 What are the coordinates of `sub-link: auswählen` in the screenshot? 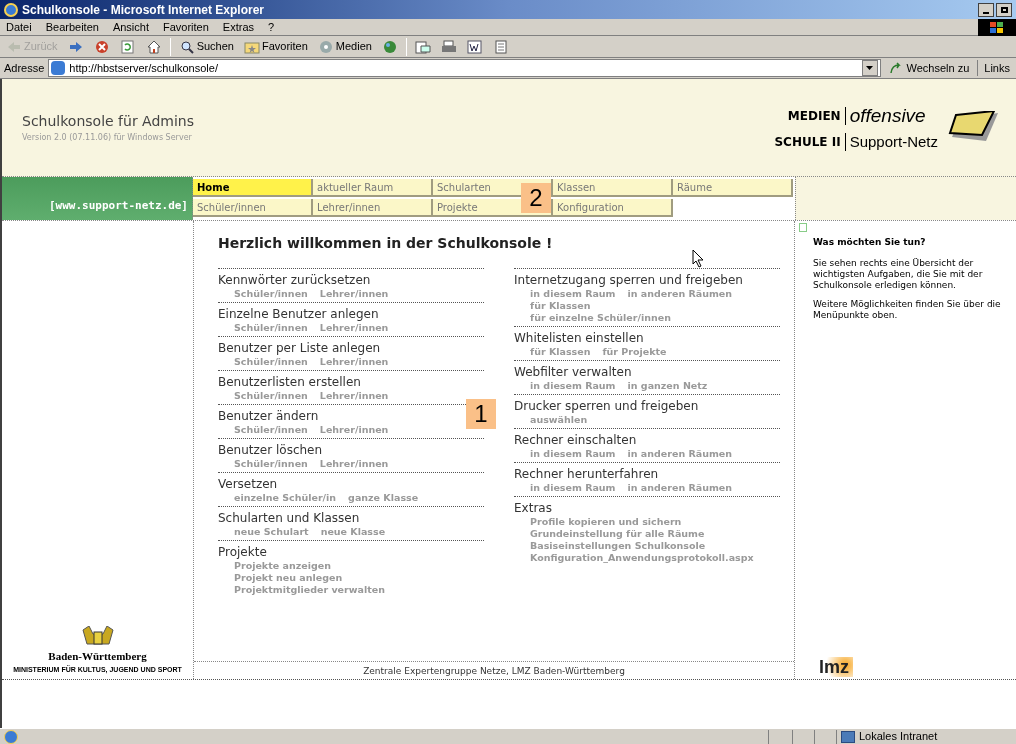 It's located at (559, 420).